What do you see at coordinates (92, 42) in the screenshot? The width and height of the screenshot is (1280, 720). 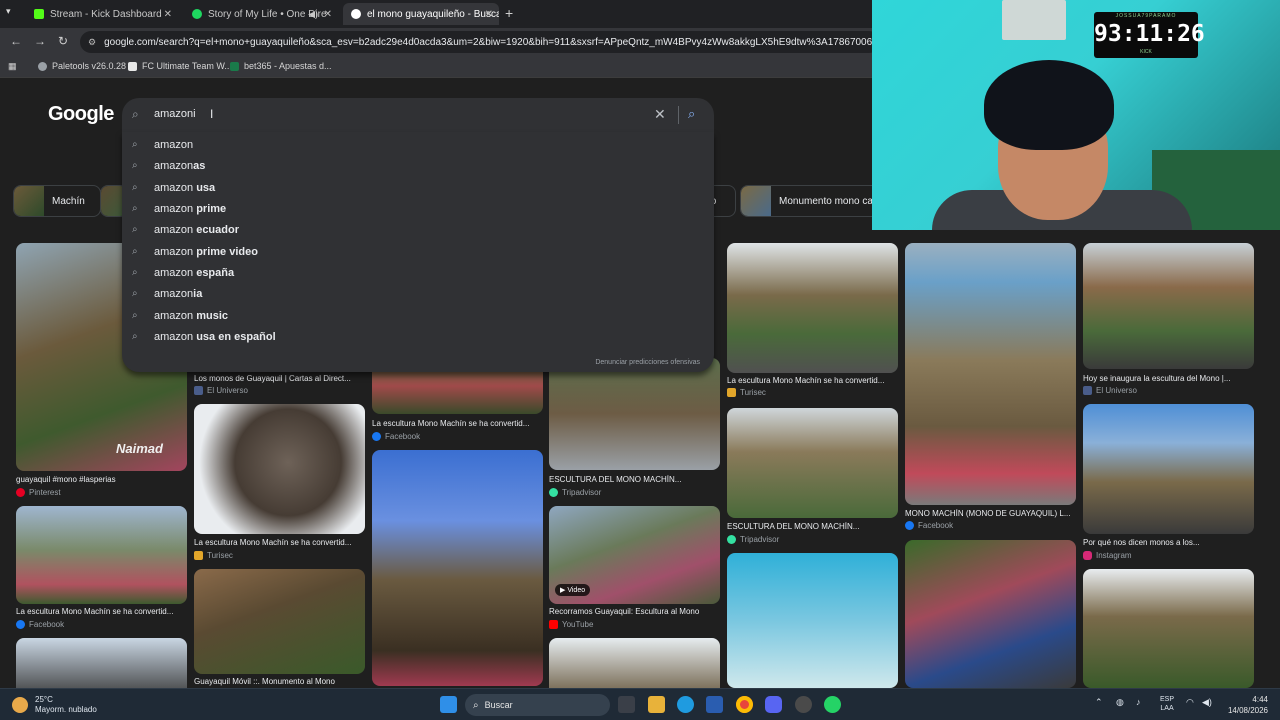 I see `site-info-icon: ⚙` at bounding box center [92, 42].